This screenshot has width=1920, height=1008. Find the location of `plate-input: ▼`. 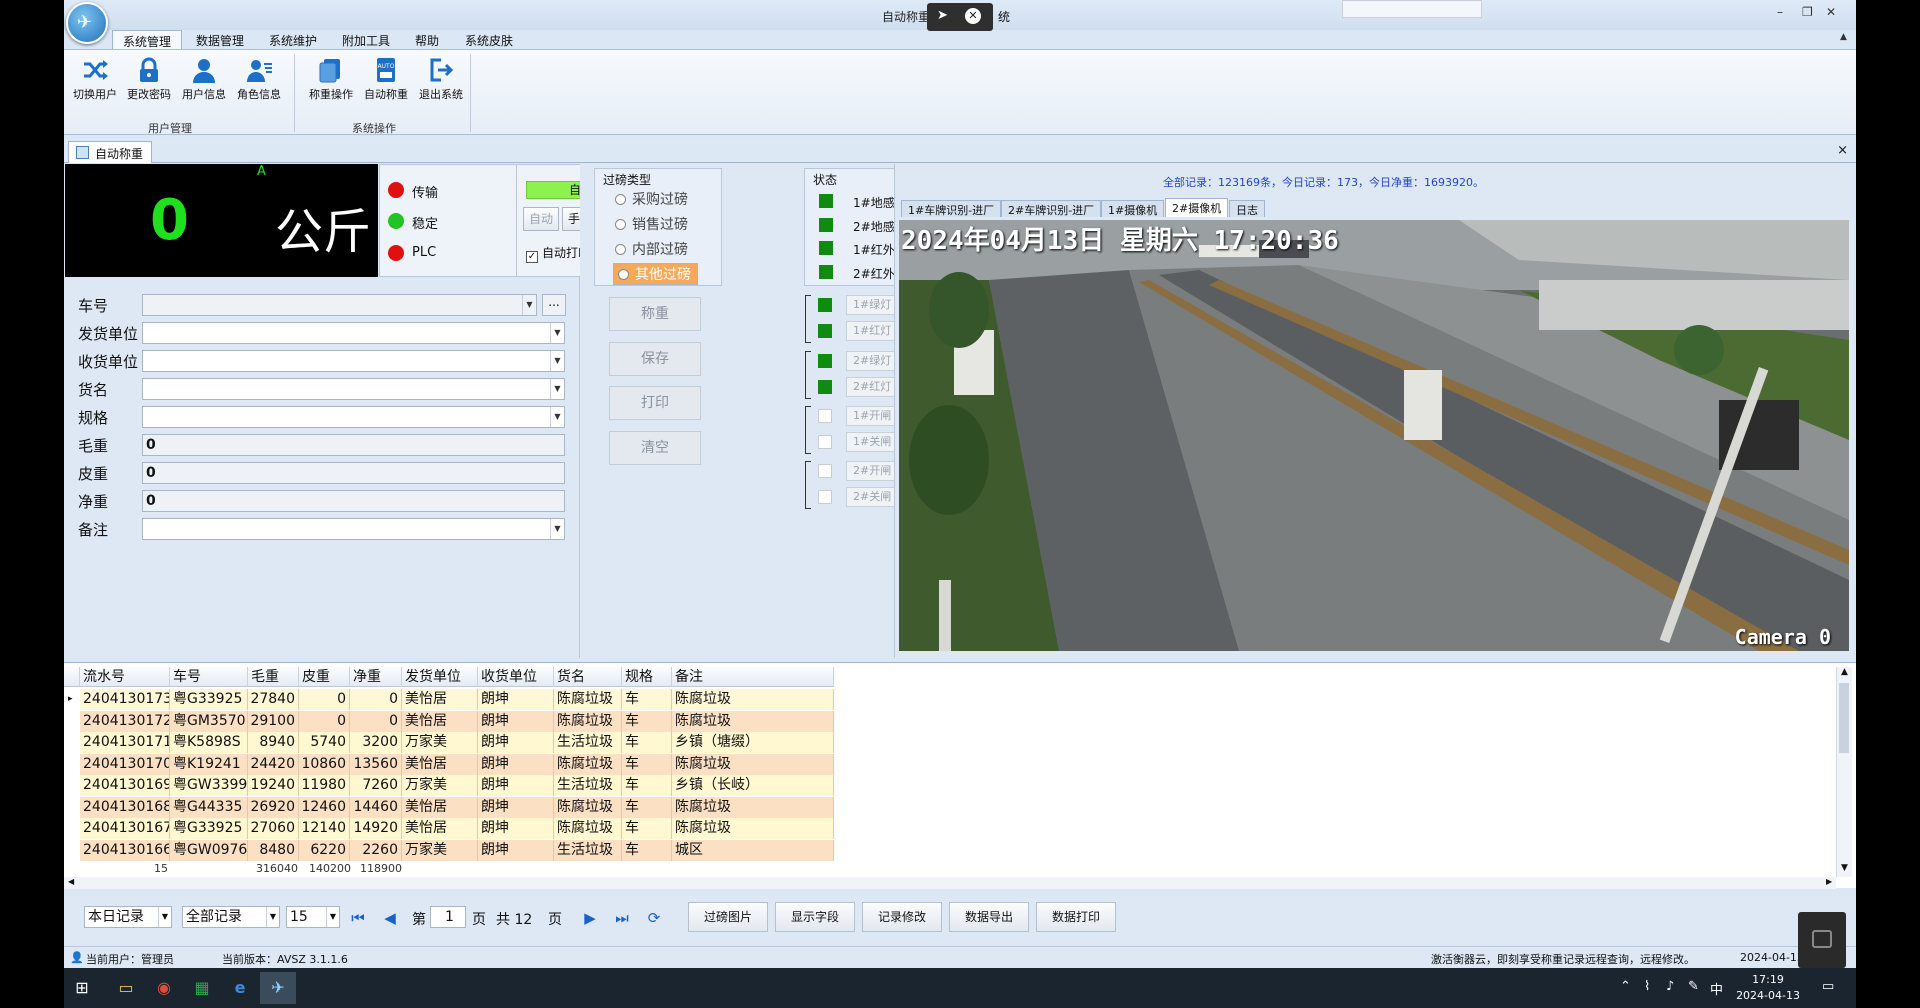

plate-input: ▼ is located at coordinates (339, 305).